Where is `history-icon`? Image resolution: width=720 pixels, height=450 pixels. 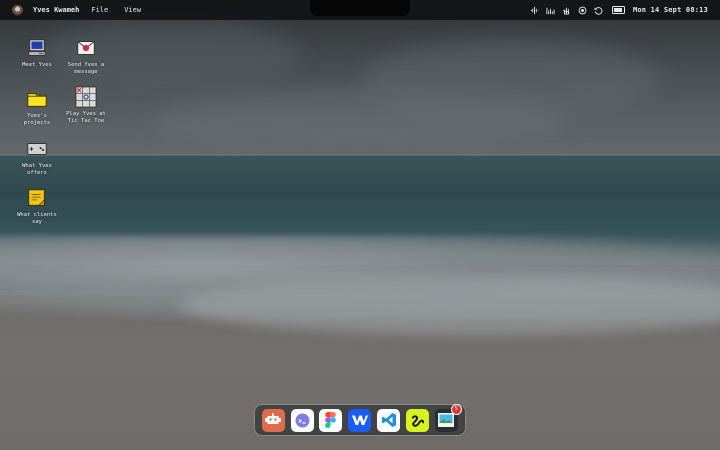 history-icon is located at coordinates (599, 10).